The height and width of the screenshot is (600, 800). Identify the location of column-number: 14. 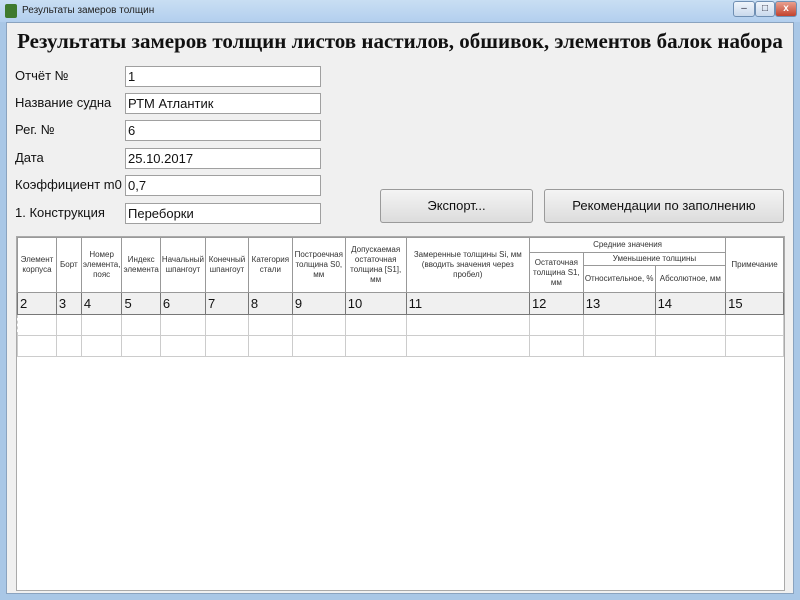
(690, 303).